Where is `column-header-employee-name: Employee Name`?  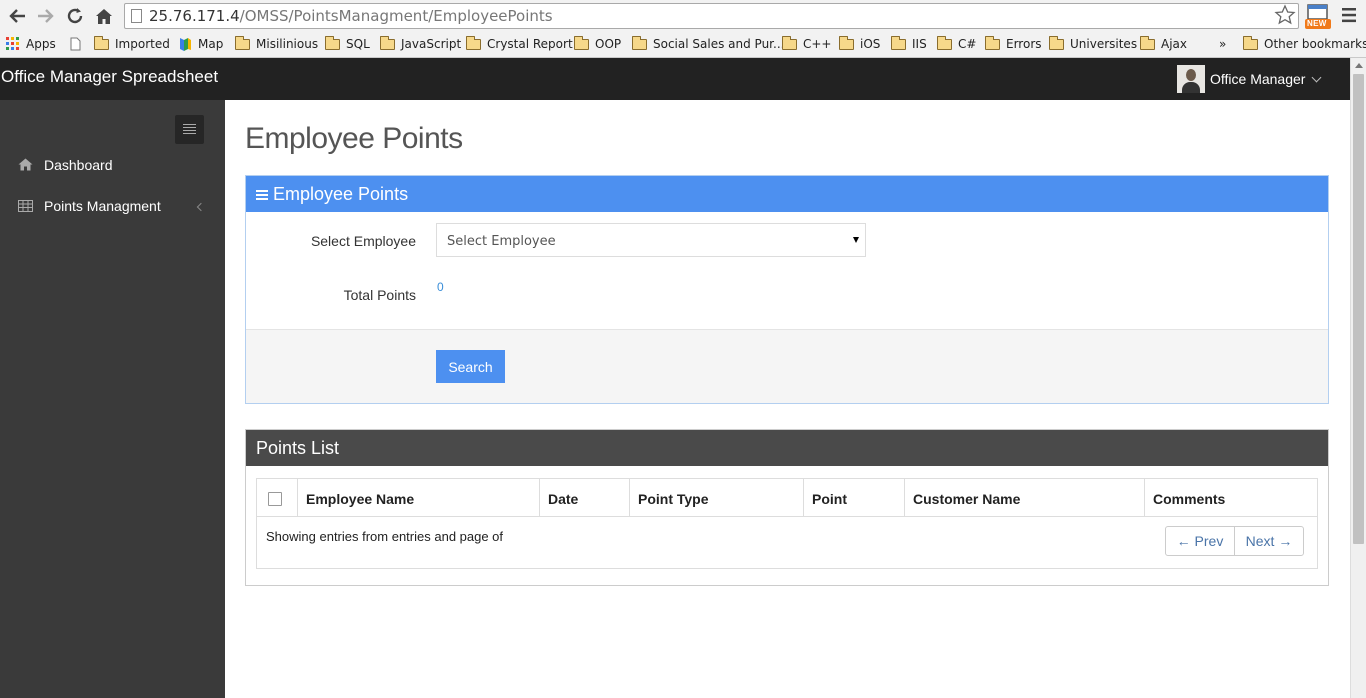
column-header-employee-name: Employee Name is located at coordinates (419, 498).